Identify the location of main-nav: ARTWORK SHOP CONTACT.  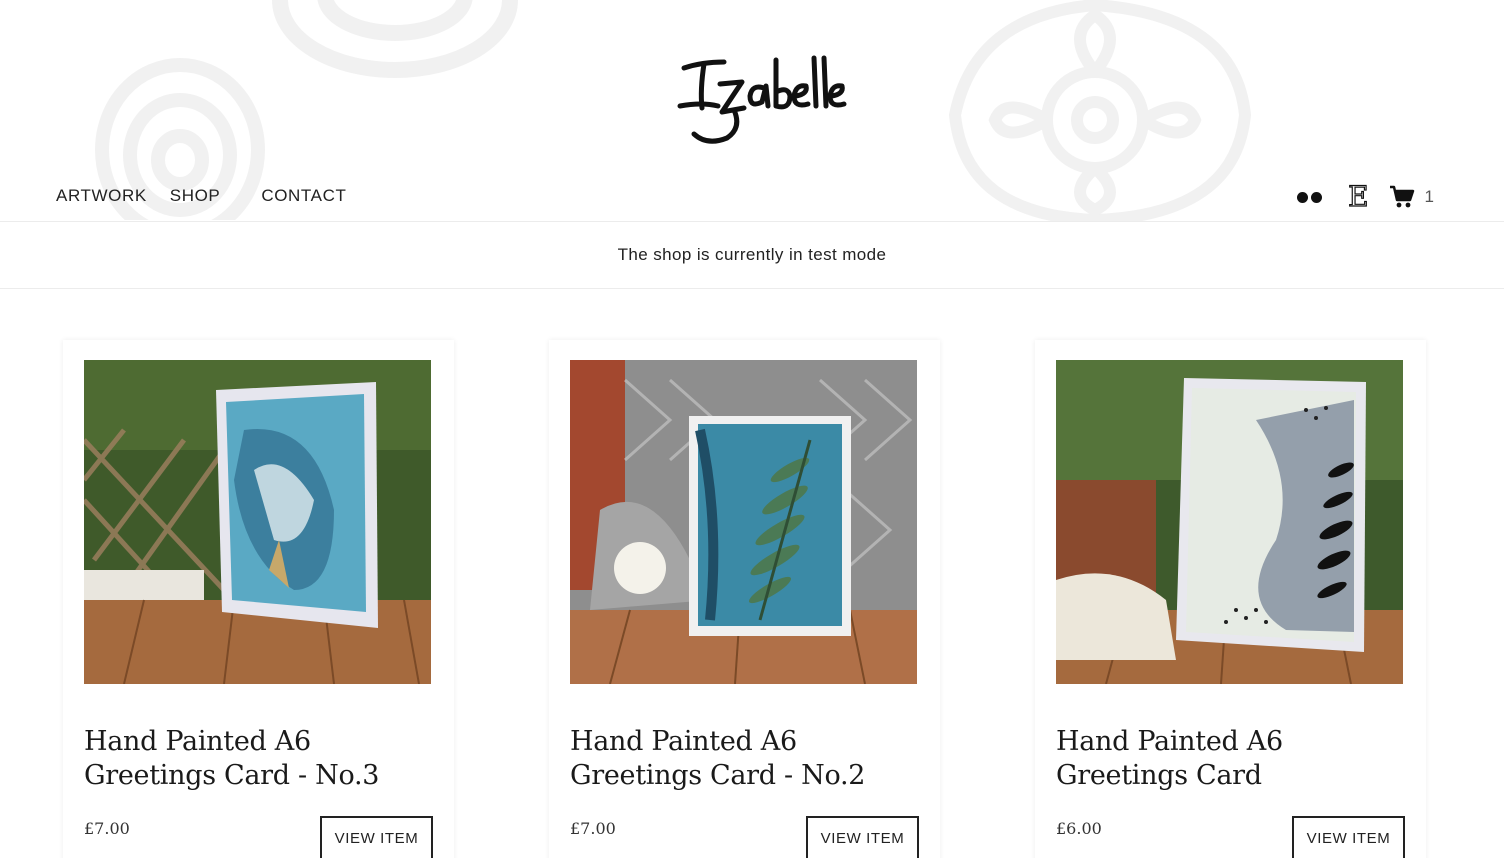
(201, 196).